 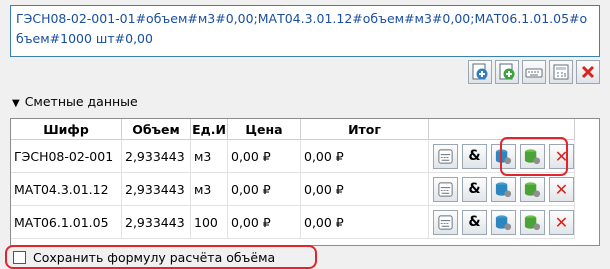 What do you see at coordinates (209, 222) in the screenshot?
I see `cell-unit: 100` at bounding box center [209, 222].